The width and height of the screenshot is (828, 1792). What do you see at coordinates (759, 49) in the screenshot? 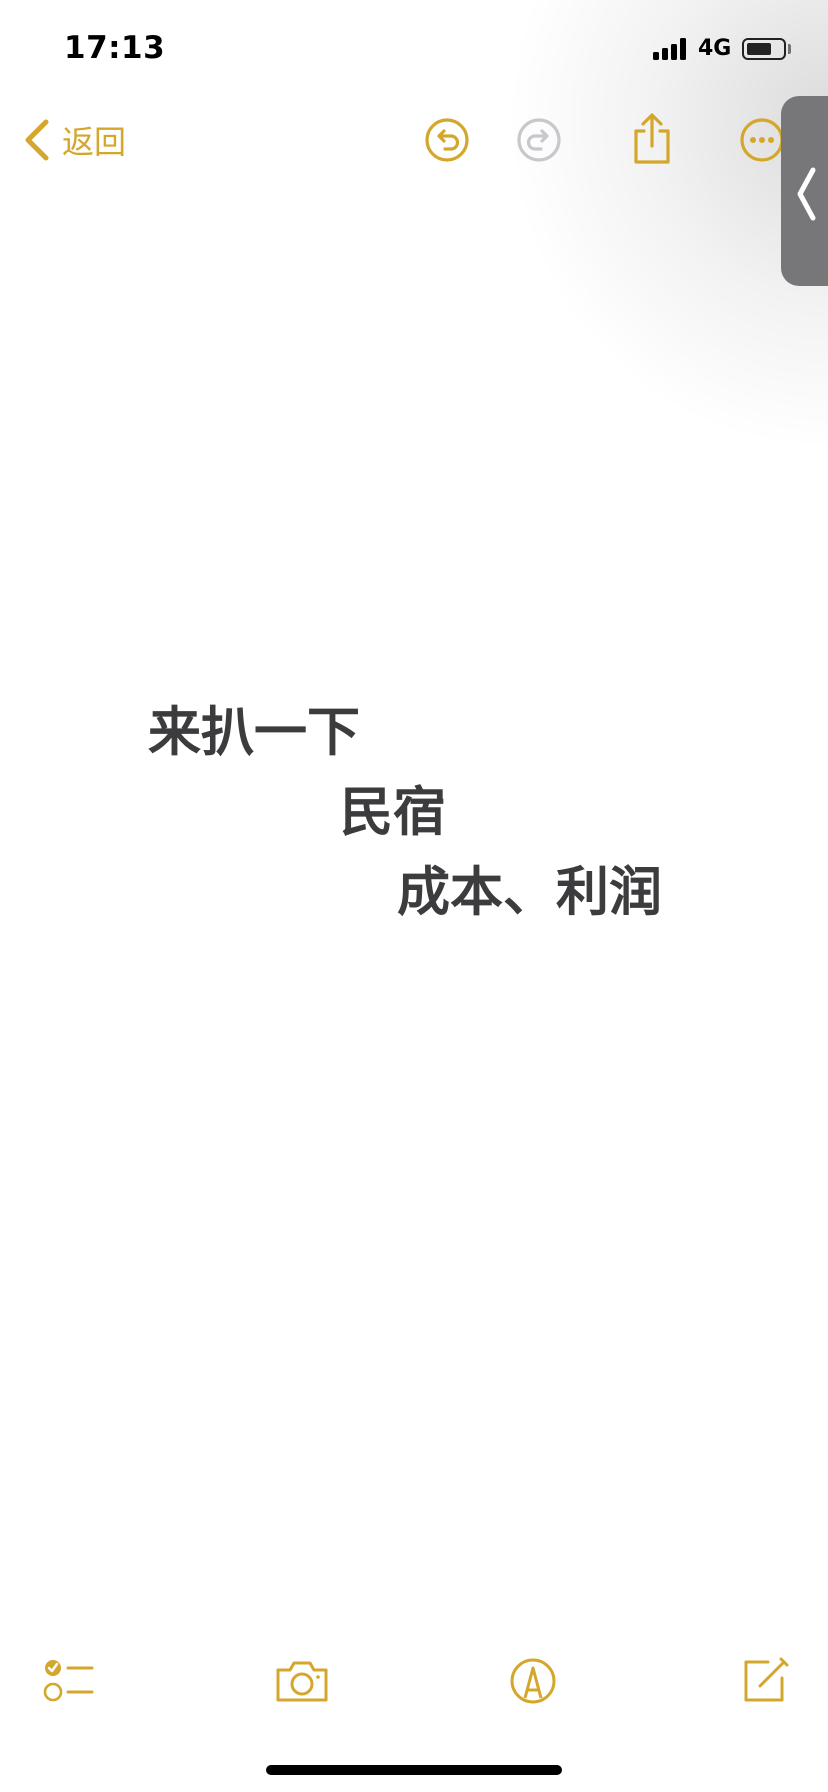
I see `battery-fill` at bounding box center [759, 49].